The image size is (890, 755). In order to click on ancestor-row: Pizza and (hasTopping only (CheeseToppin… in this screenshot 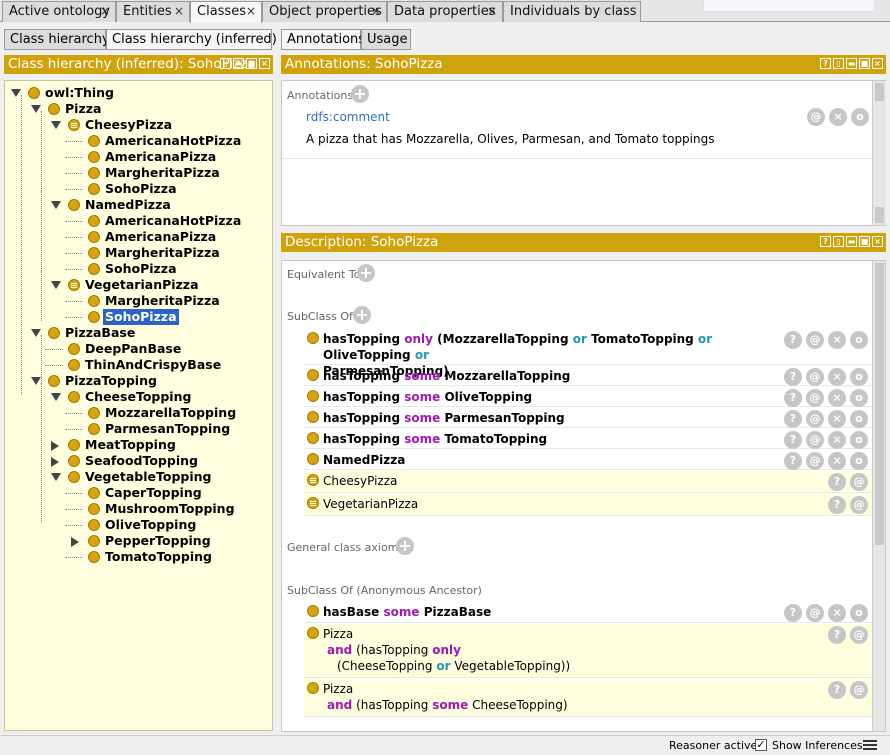, I will do `click(588, 651)`.